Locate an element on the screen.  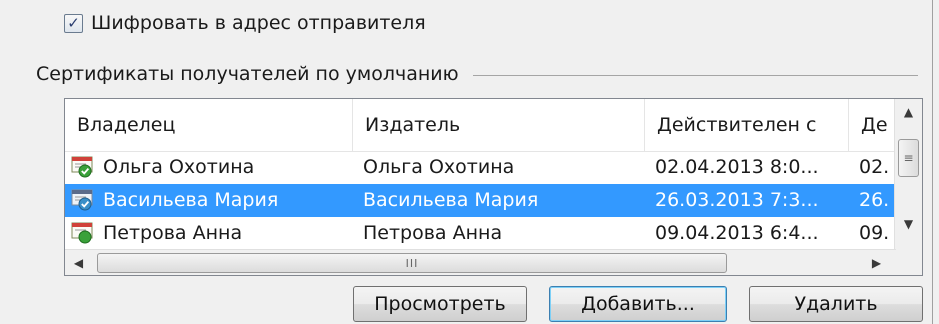
vertical-scrollbar: ▲ ≡ ▼ is located at coordinates (908, 175).